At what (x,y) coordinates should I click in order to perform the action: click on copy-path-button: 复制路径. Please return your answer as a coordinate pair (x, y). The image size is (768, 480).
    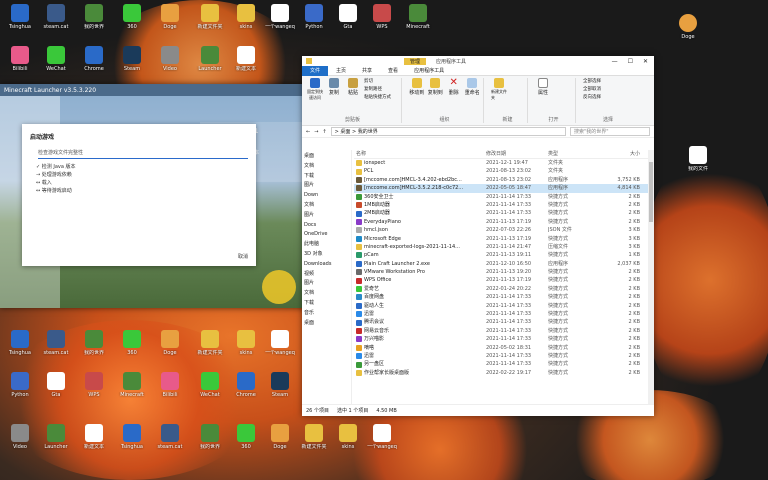
    Looking at the image, I should click on (377, 89).